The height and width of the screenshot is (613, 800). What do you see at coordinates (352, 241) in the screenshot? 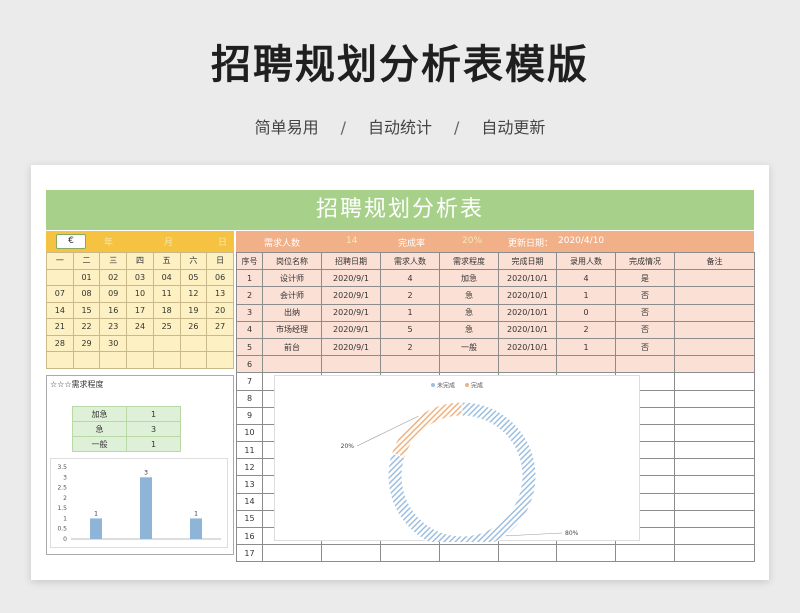
I see `need-value: 14` at bounding box center [352, 241].